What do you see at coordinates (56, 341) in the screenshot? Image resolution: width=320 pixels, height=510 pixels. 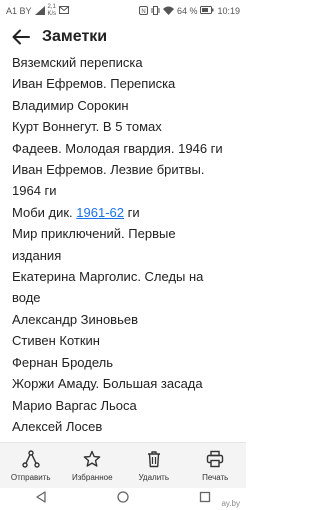 I see `note-line: Стивен Коткин` at bounding box center [56, 341].